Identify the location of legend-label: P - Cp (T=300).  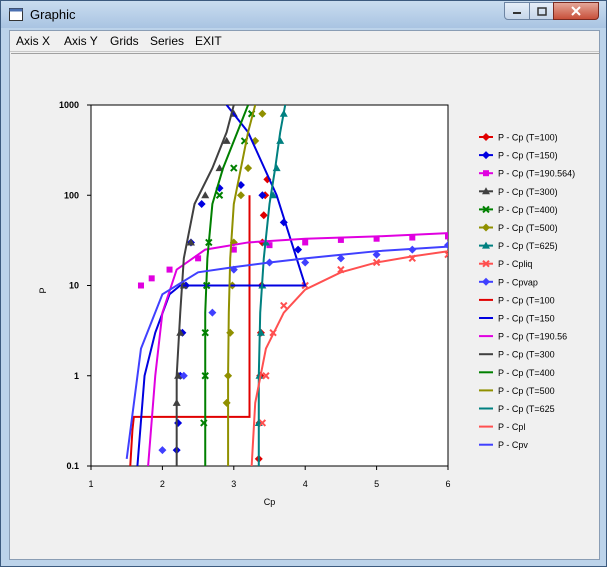
(528, 192).